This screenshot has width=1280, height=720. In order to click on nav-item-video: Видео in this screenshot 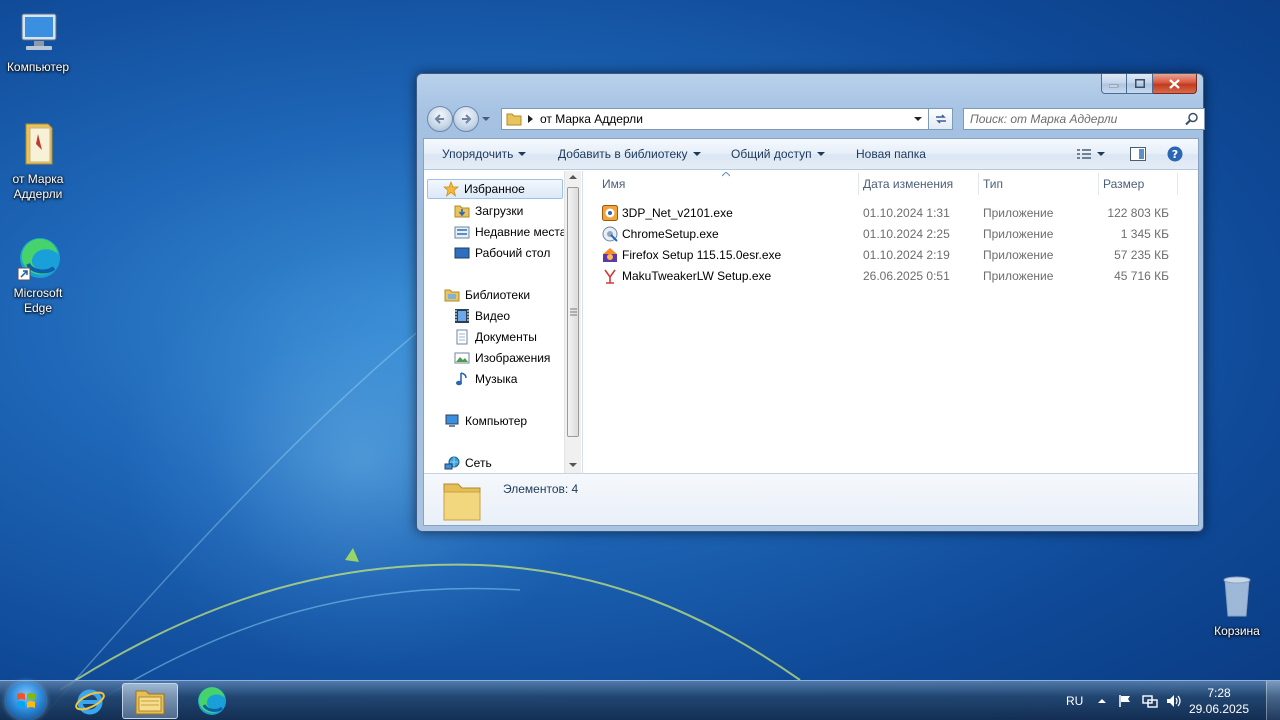, I will do `click(482, 316)`.